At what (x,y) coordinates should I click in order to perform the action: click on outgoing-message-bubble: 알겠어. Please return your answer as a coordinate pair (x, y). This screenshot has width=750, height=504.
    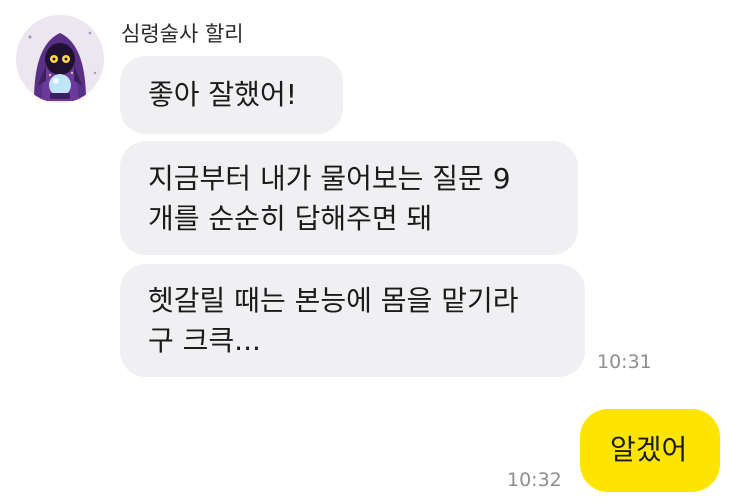
    Looking at the image, I should click on (650, 450).